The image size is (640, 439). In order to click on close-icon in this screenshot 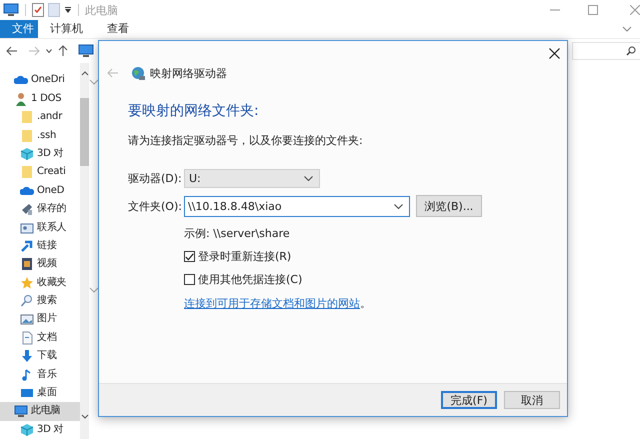, I will do `click(554, 53)`.